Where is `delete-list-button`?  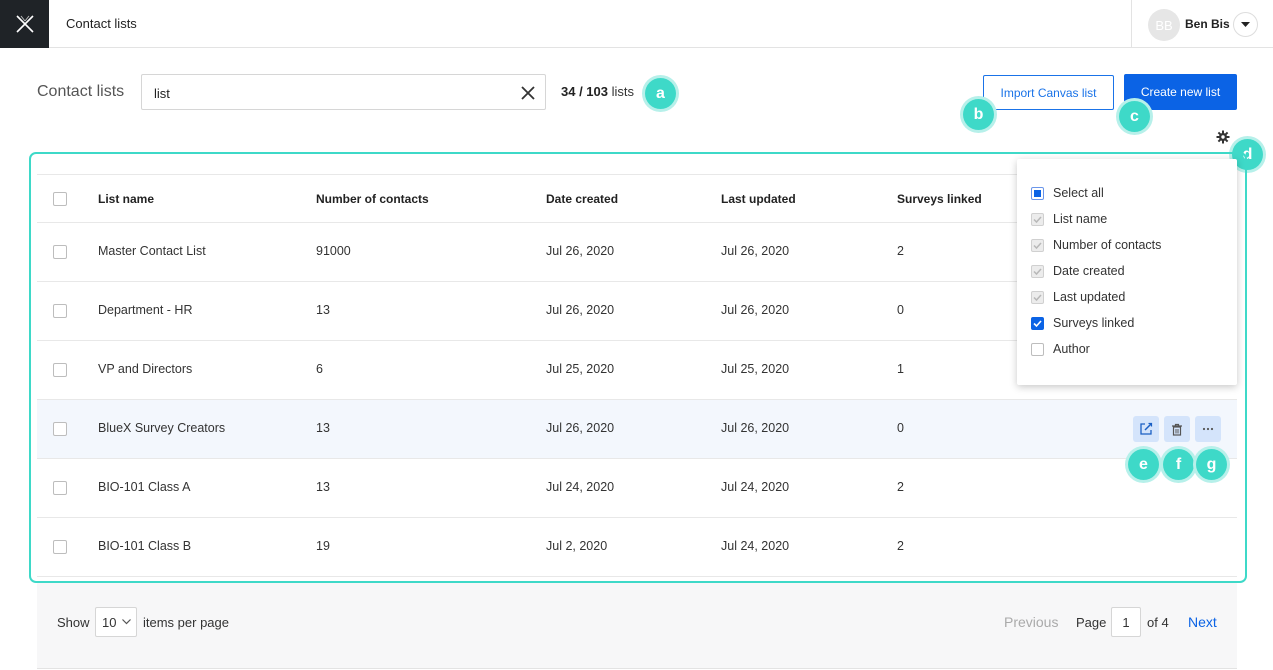 delete-list-button is located at coordinates (1177, 429).